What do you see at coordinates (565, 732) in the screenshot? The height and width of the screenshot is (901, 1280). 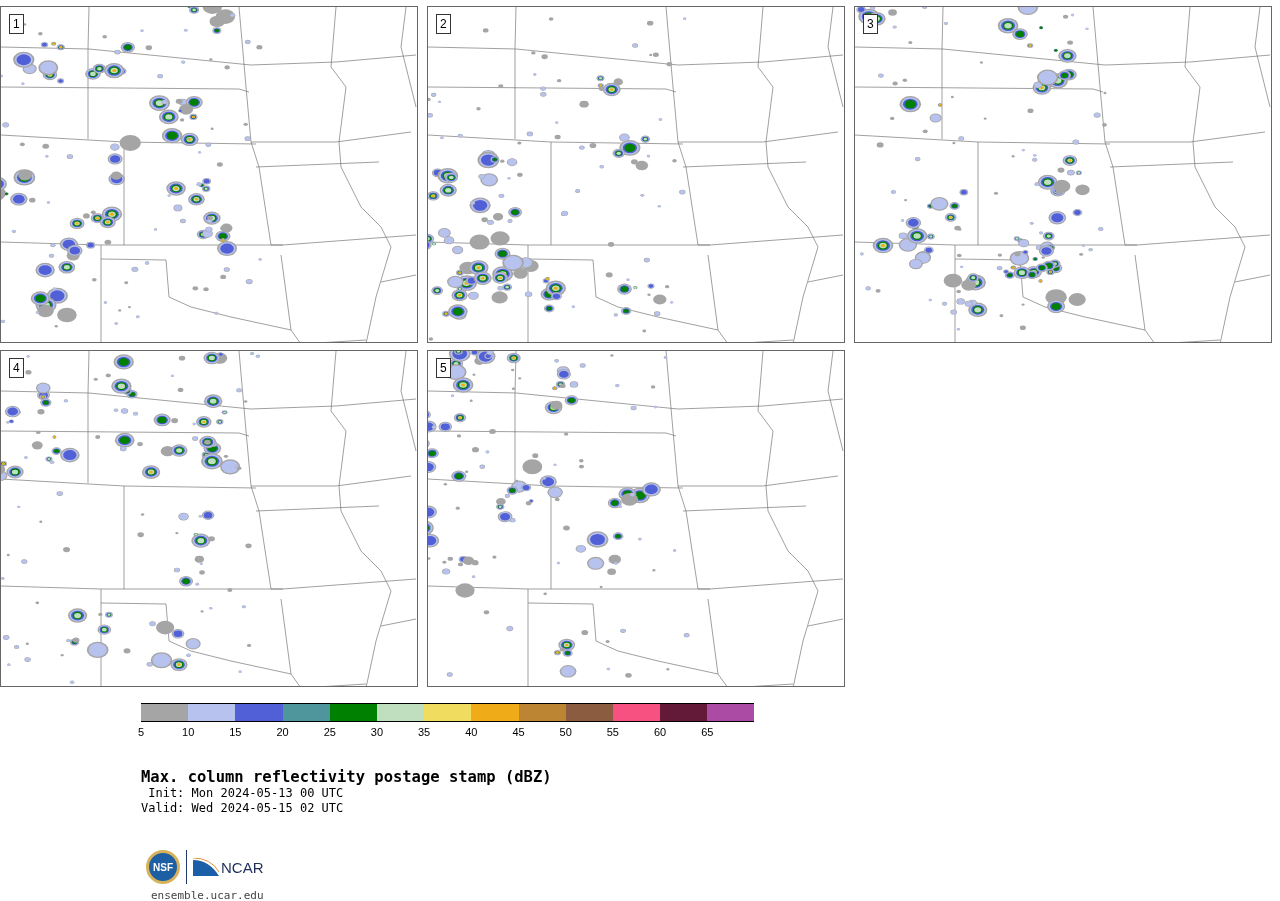 I see `colorbar-tick-label: 50` at bounding box center [565, 732].